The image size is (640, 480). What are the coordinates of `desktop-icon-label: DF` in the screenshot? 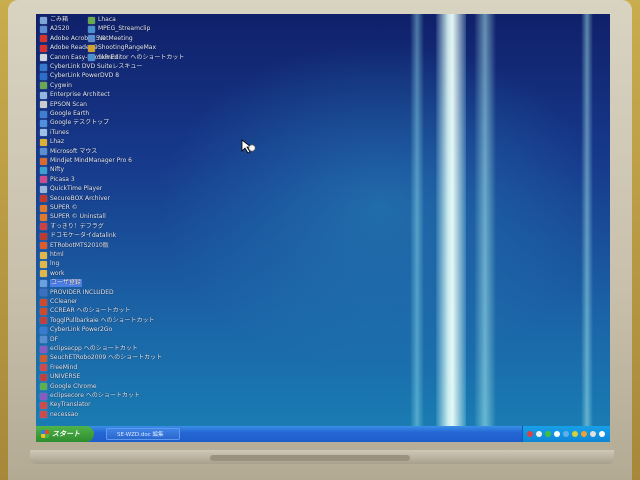 It's located at (54, 339).